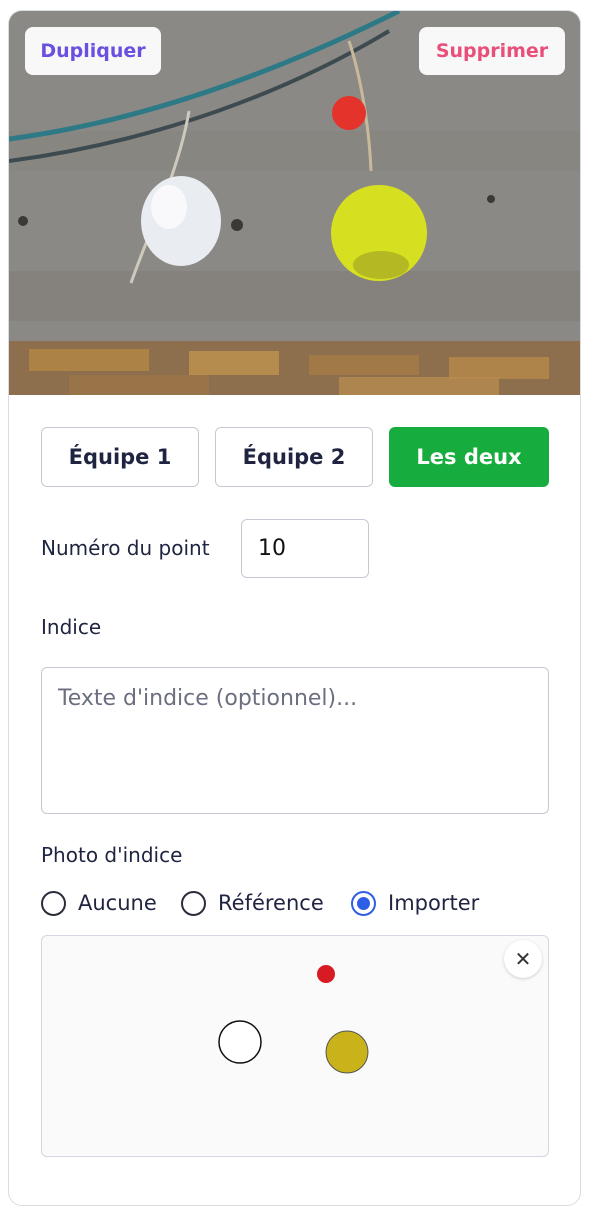  What do you see at coordinates (363, 903) in the screenshot?
I see `radio-selected-icon` at bounding box center [363, 903].